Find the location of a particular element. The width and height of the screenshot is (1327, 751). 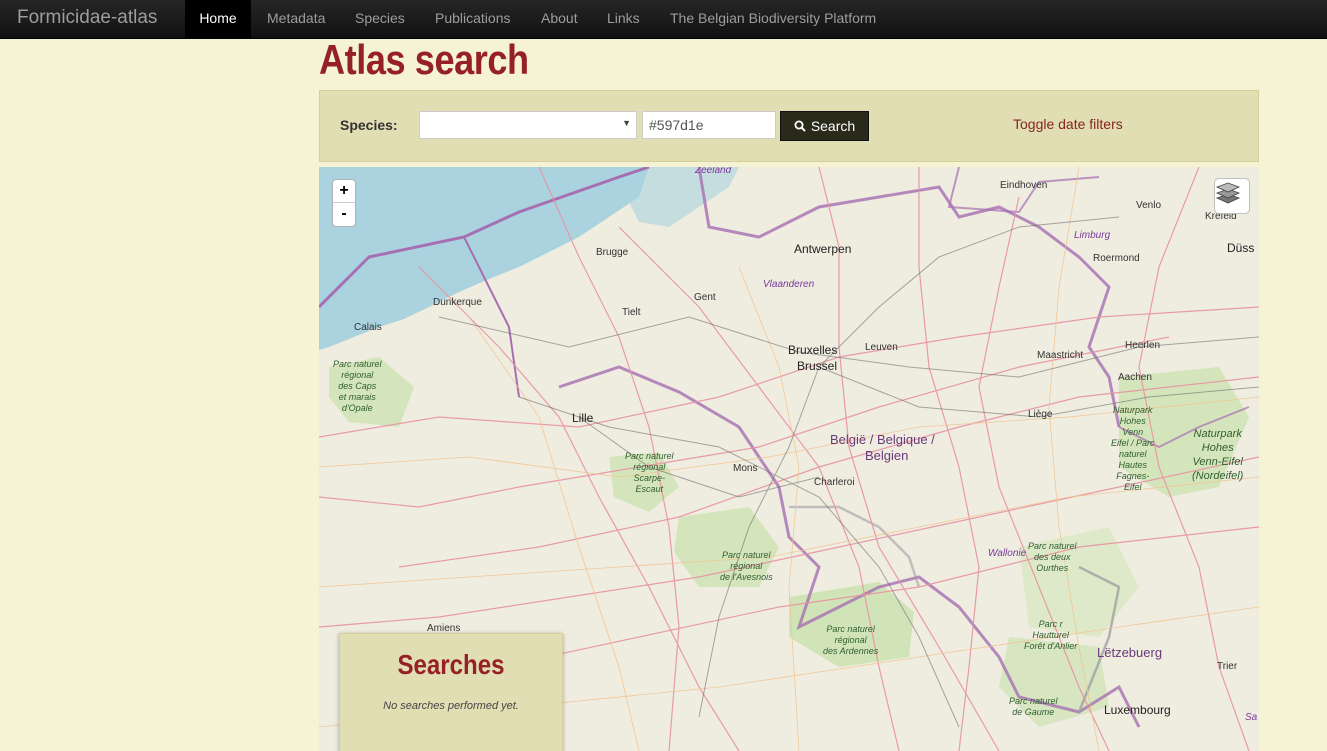

search-button: Search is located at coordinates (824, 126).